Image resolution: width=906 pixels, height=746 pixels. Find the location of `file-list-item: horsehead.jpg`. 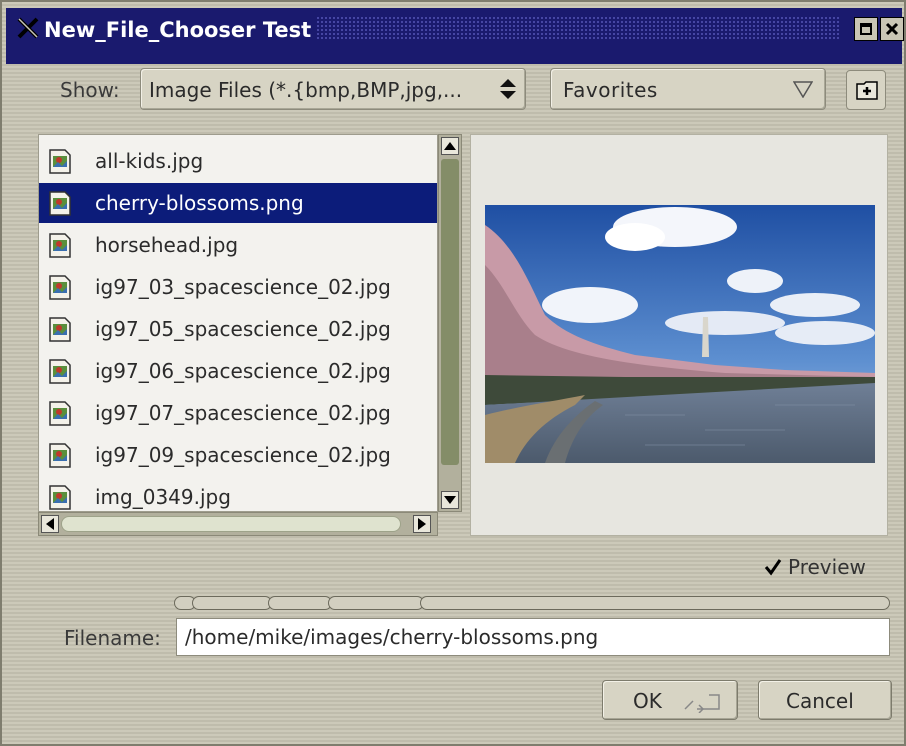

file-list-item: horsehead.jpg is located at coordinates (238, 245).